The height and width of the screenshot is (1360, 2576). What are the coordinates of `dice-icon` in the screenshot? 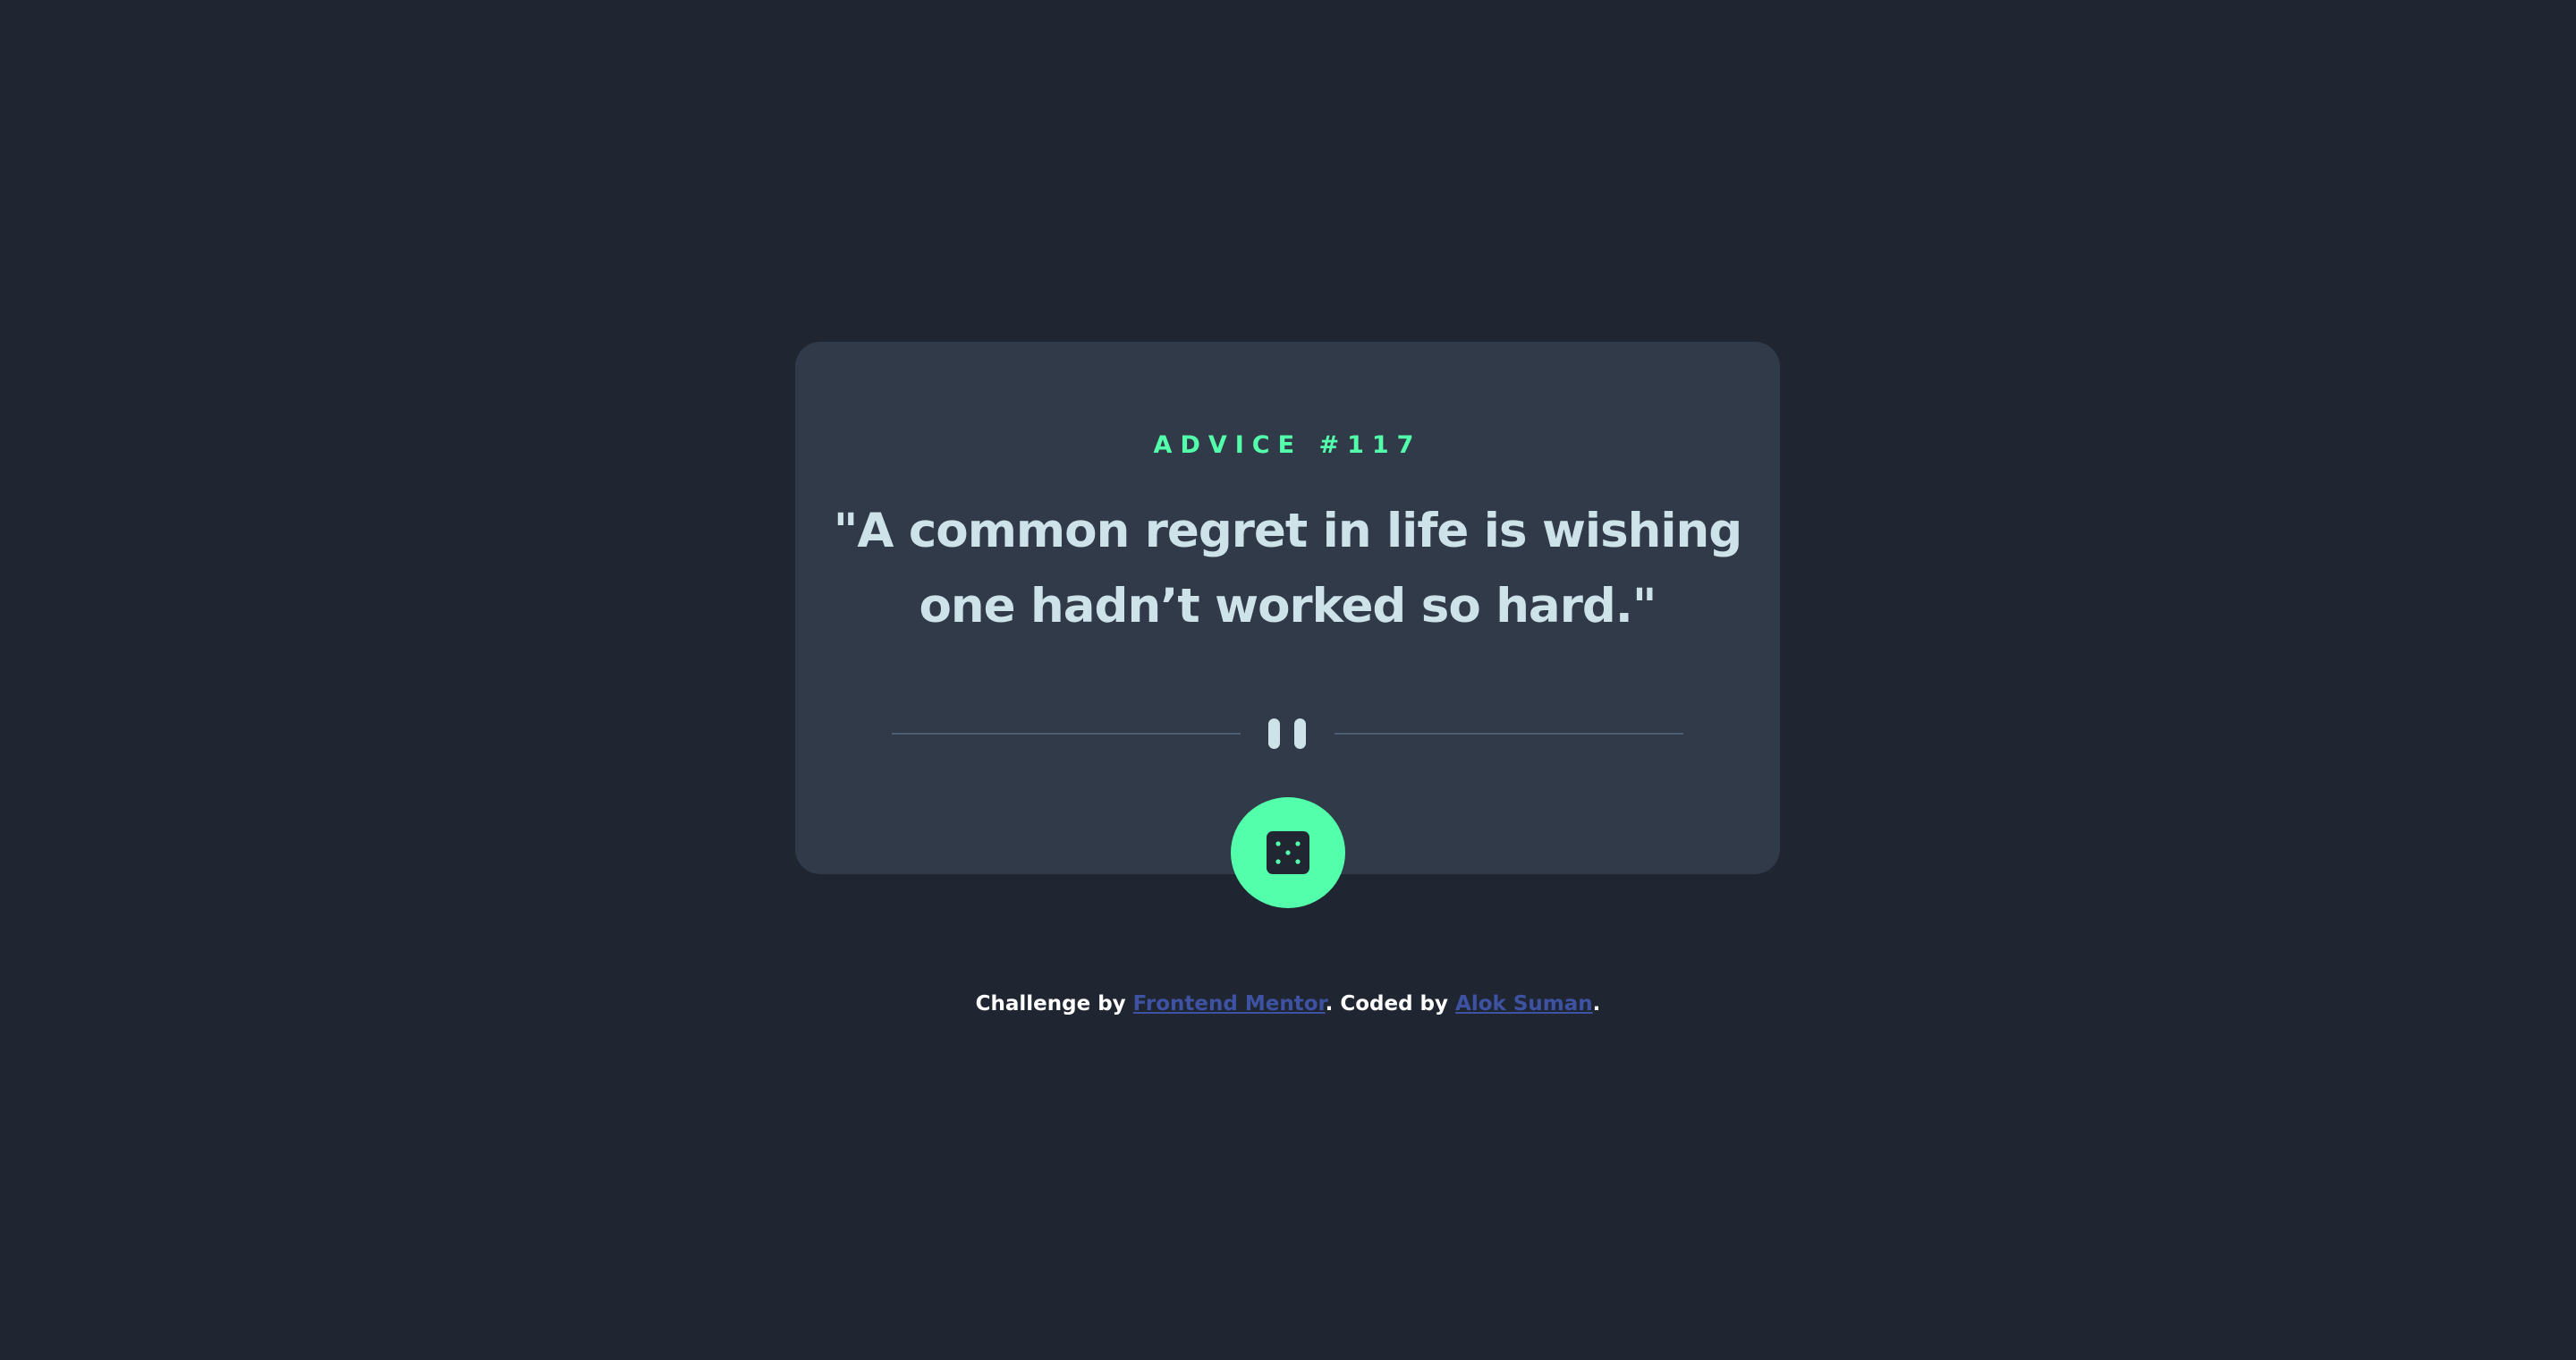 It's located at (1288, 853).